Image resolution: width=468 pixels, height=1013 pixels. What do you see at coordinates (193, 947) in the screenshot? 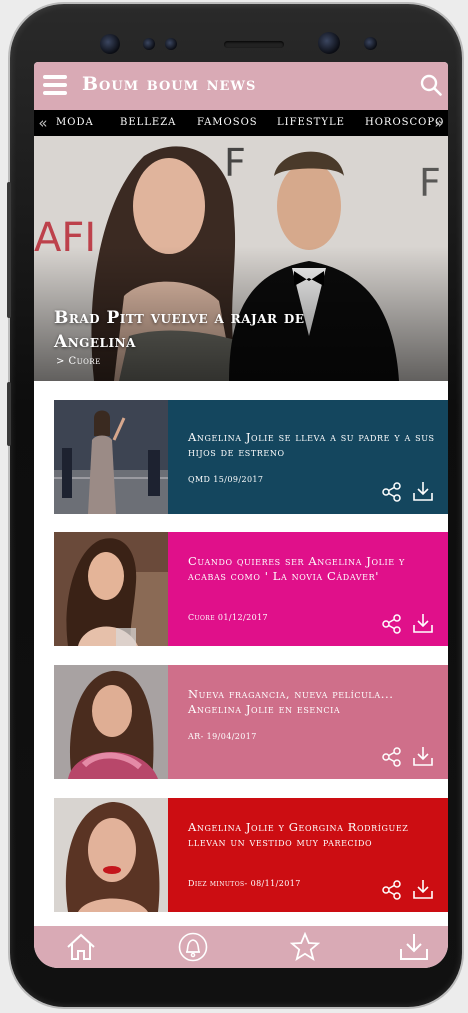
I see `bell-icon` at bounding box center [193, 947].